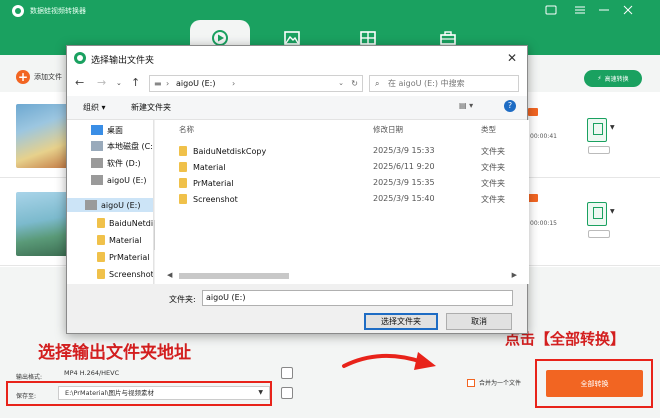  What do you see at coordinates (616, 79) in the screenshot?
I see `hd-convert-label: 高速转换` at bounding box center [616, 79].